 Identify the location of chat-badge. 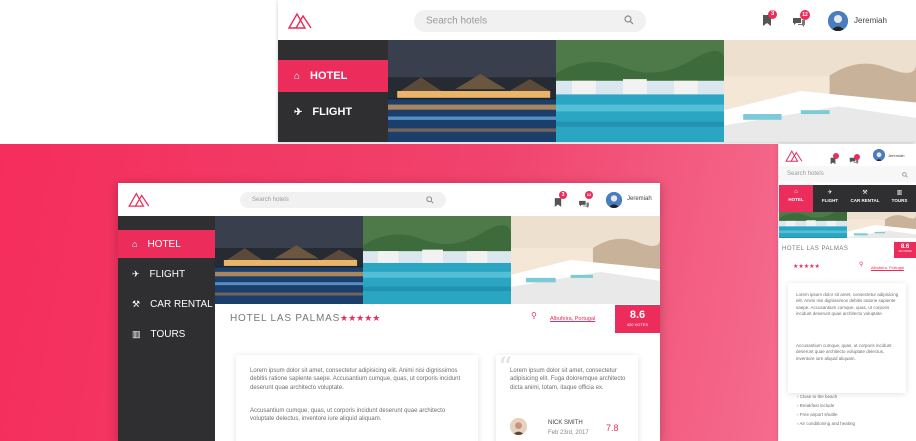
(857, 157).